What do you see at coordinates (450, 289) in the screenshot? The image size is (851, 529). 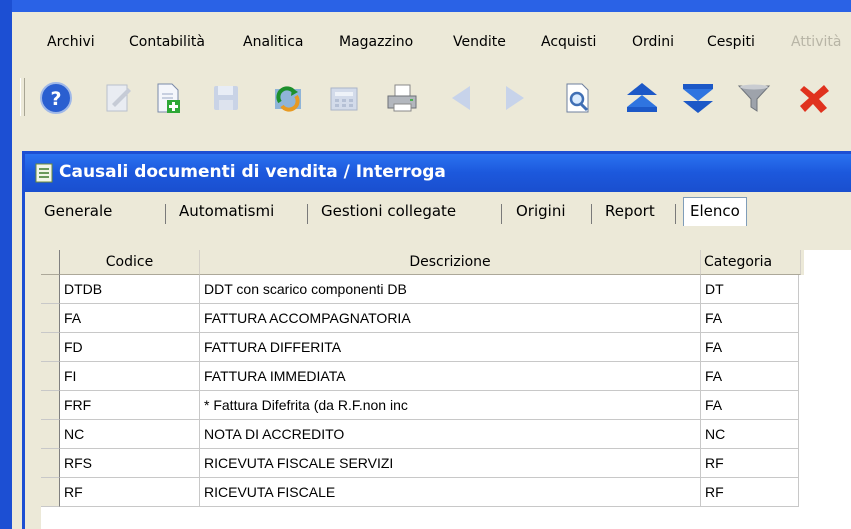 I see `cell-descrizione: DDT con scarico componenti DB` at bounding box center [450, 289].